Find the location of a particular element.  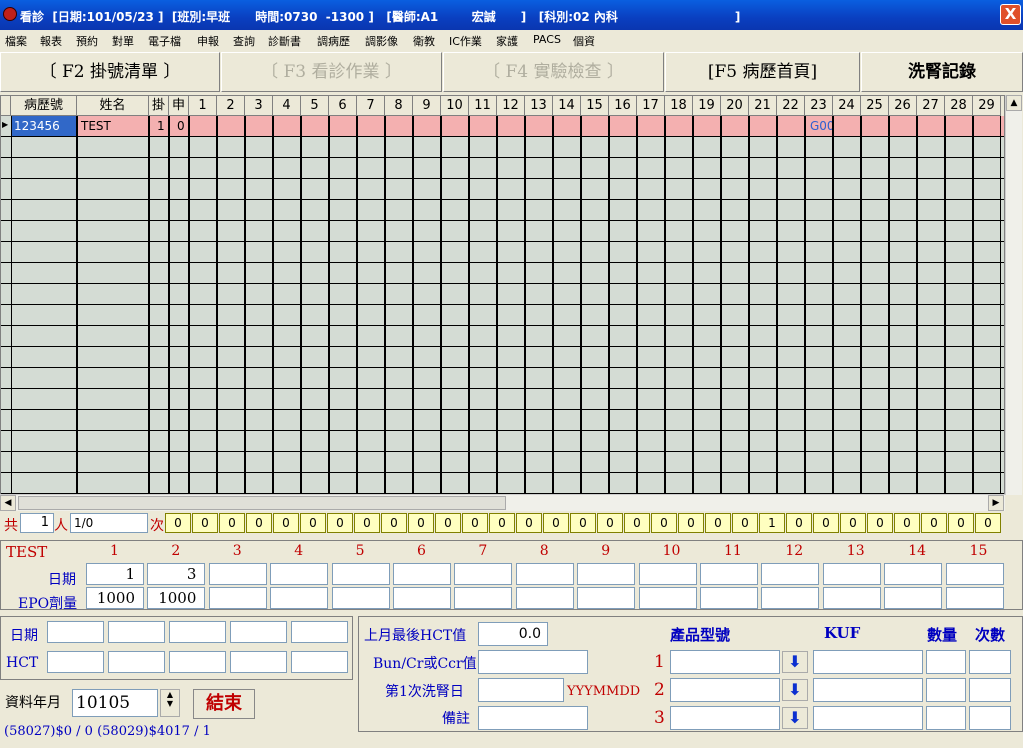

column-header: 14 is located at coordinates (567, 106).